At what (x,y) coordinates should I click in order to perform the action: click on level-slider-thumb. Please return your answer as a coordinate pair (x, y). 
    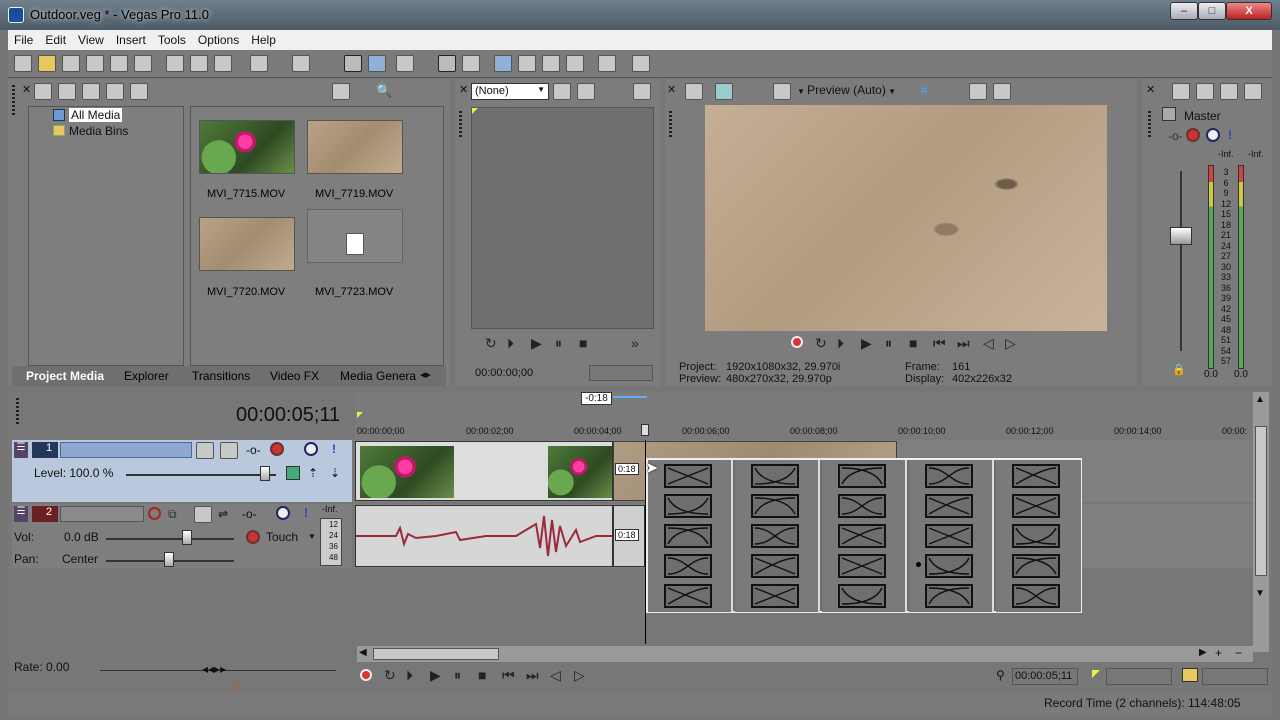
    Looking at the image, I should click on (265, 473).